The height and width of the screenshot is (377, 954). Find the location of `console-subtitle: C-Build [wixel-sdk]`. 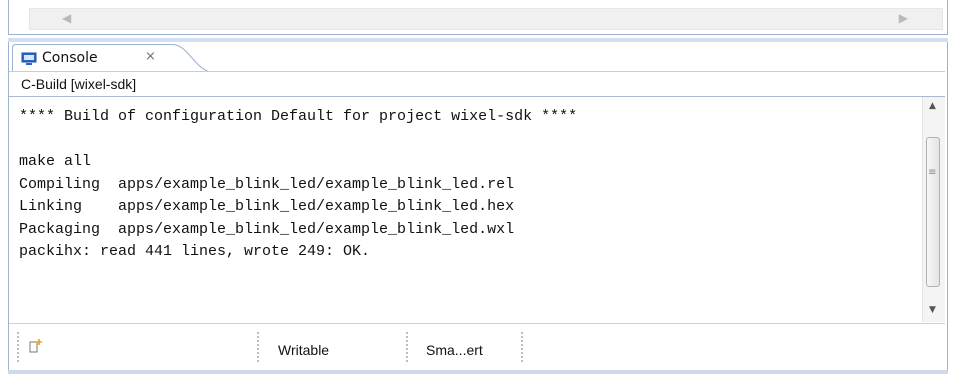

console-subtitle: C-Build [wixel-sdk] is located at coordinates (477, 84).